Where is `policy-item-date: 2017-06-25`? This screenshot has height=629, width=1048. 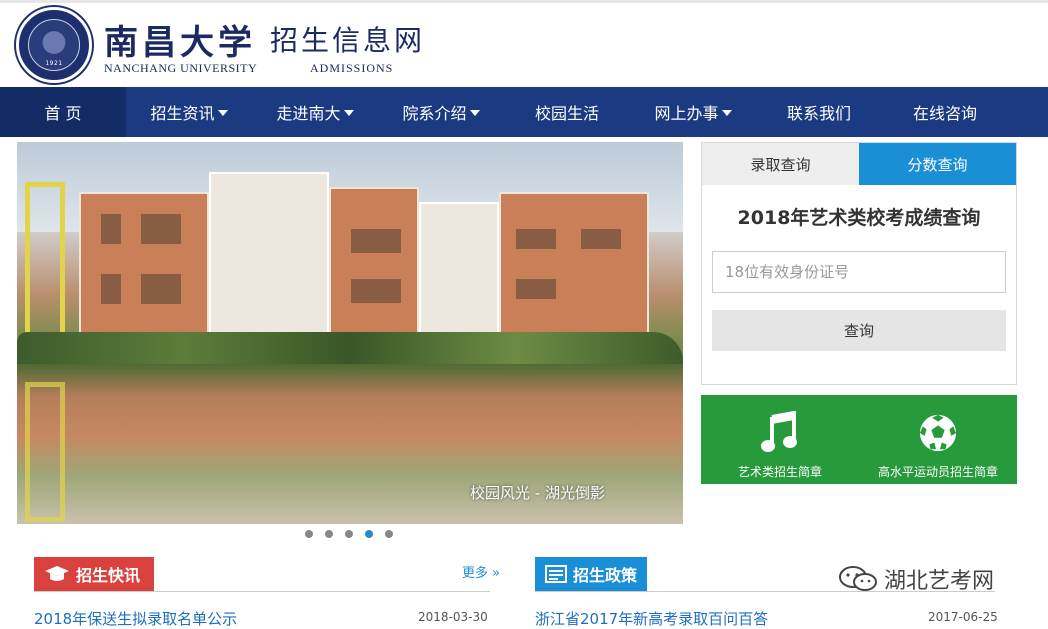
policy-item-date: 2017-06-25 is located at coordinates (963, 617).